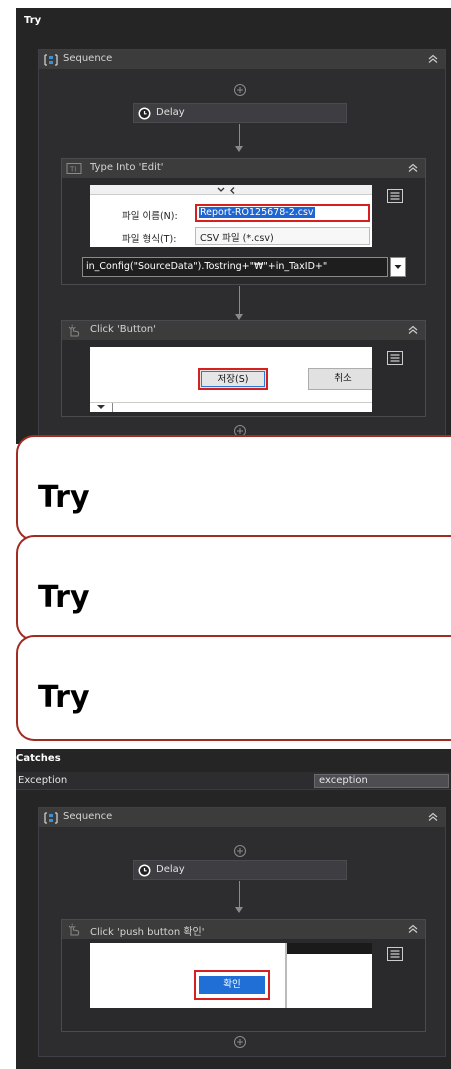 This screenshot has height=1069, width=451. What do you see at coordinates (243, 168) in the screenshot?
I see `type-into-header: TI Type Into 'Edit'` at bounding box center [243, 168].